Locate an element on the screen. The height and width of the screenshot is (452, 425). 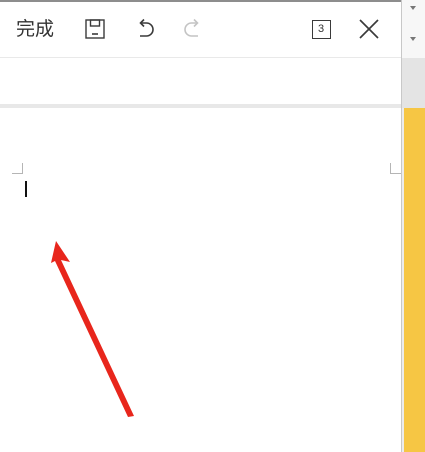
undo-icon is located at coordinates (145, 29).